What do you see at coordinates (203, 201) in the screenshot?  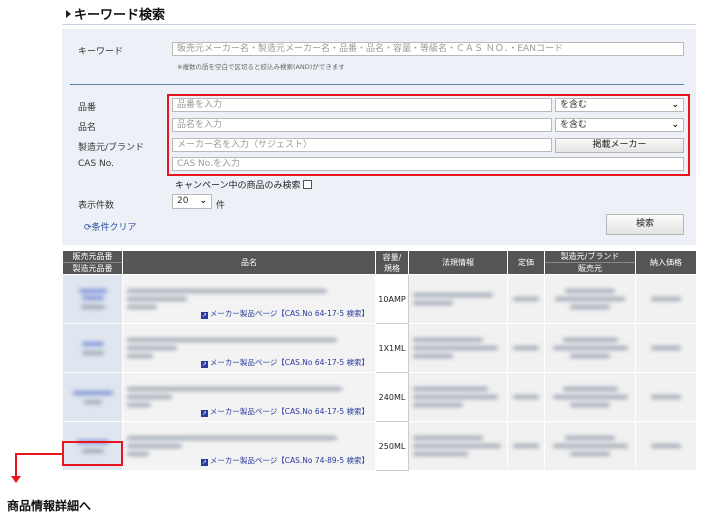 I see `chevron-down-icon: ⌄` at bounding box center [203, 201].